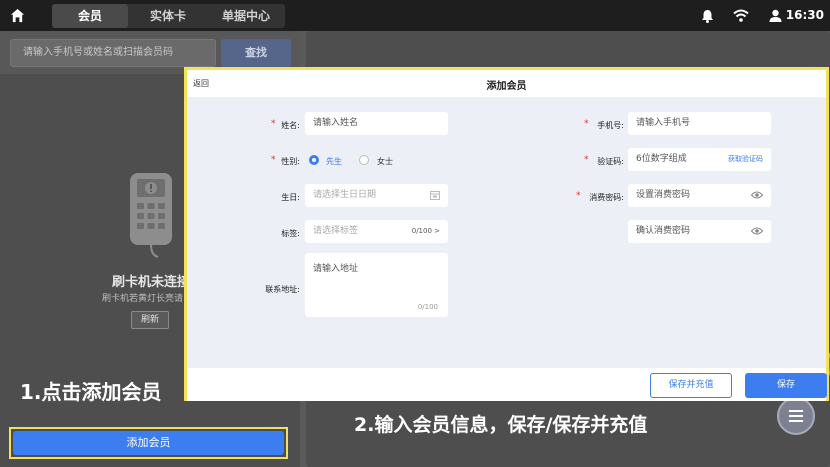 The height and width of the screenshot is (467, 830). What do you see at coordinates (691, 385) in the screenshot?
I see `save-and-recharge-button: 保存并充值` at bounding box center [691, 385].